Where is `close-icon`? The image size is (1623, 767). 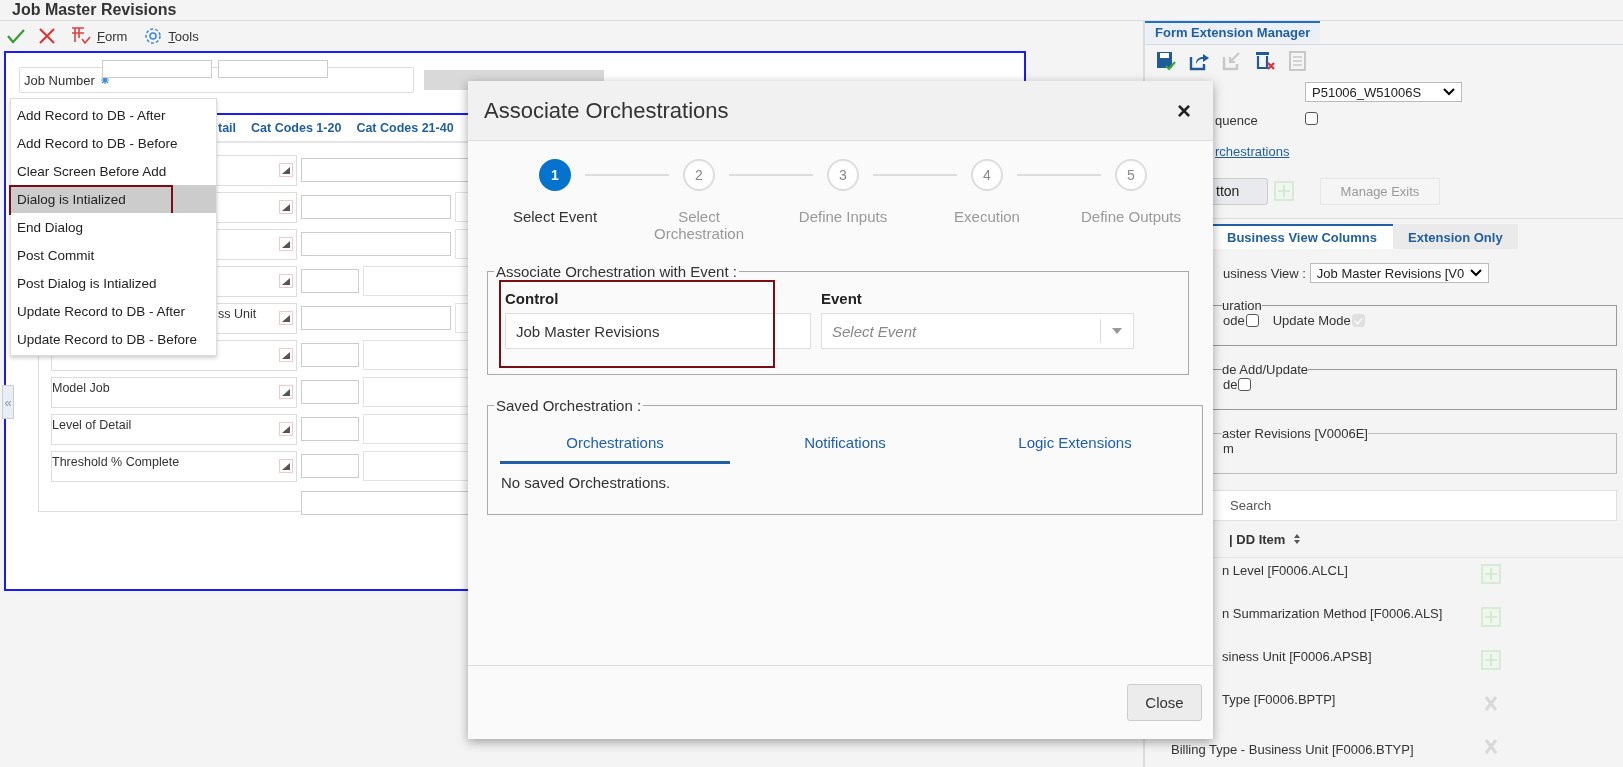
close-icon is located at coordinates (47, 36).